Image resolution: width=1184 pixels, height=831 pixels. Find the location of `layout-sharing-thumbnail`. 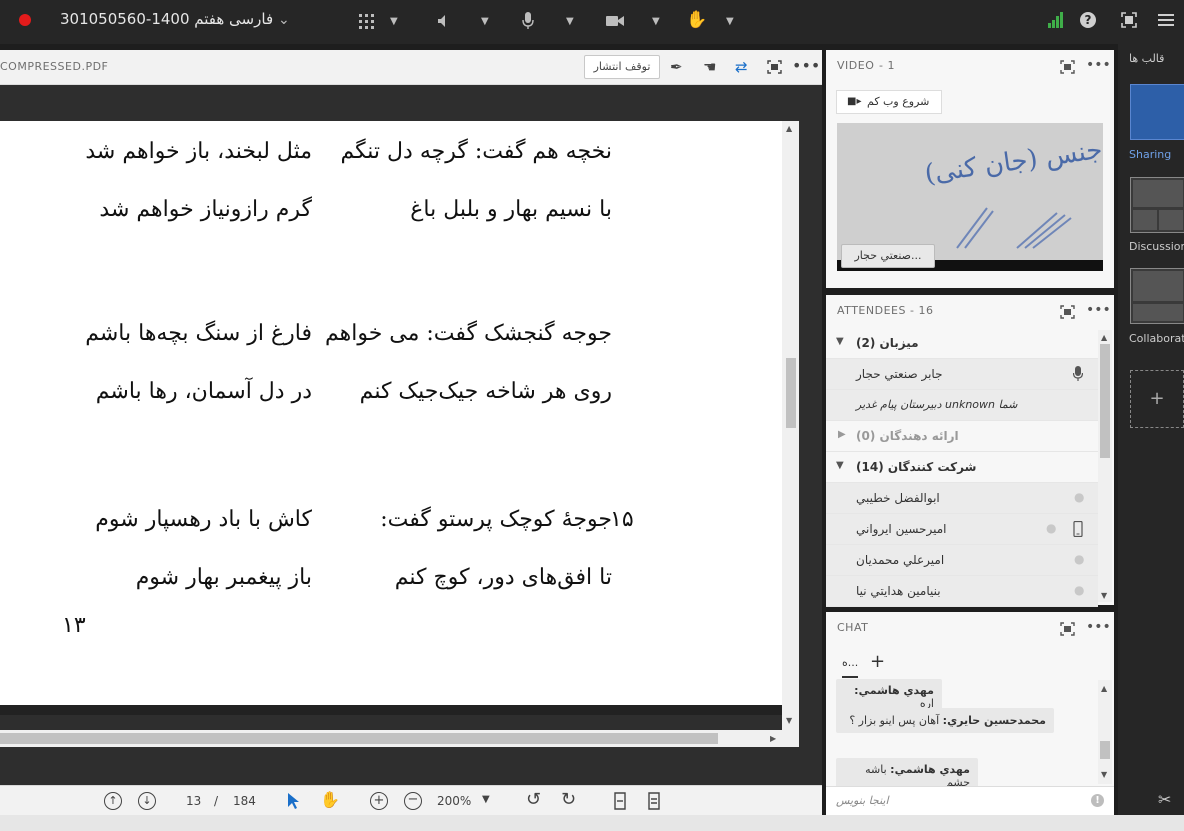

layout-sharing-thumbnail is located at coordinates (1157, 112).